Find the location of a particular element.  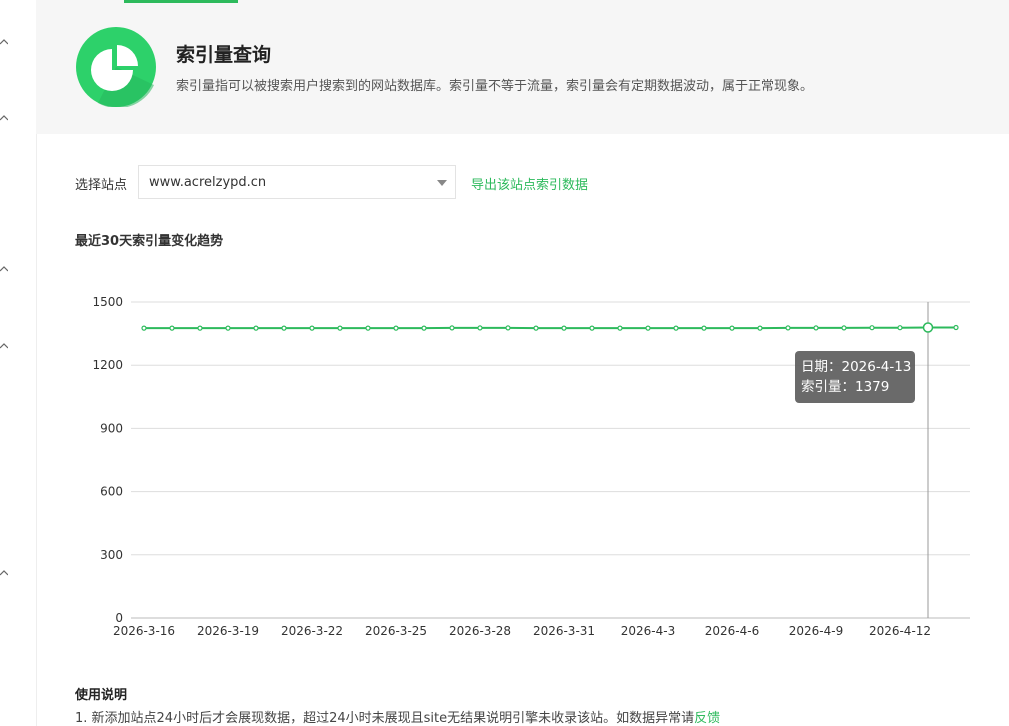

left-sidebar is located at coordinates (18, 363).